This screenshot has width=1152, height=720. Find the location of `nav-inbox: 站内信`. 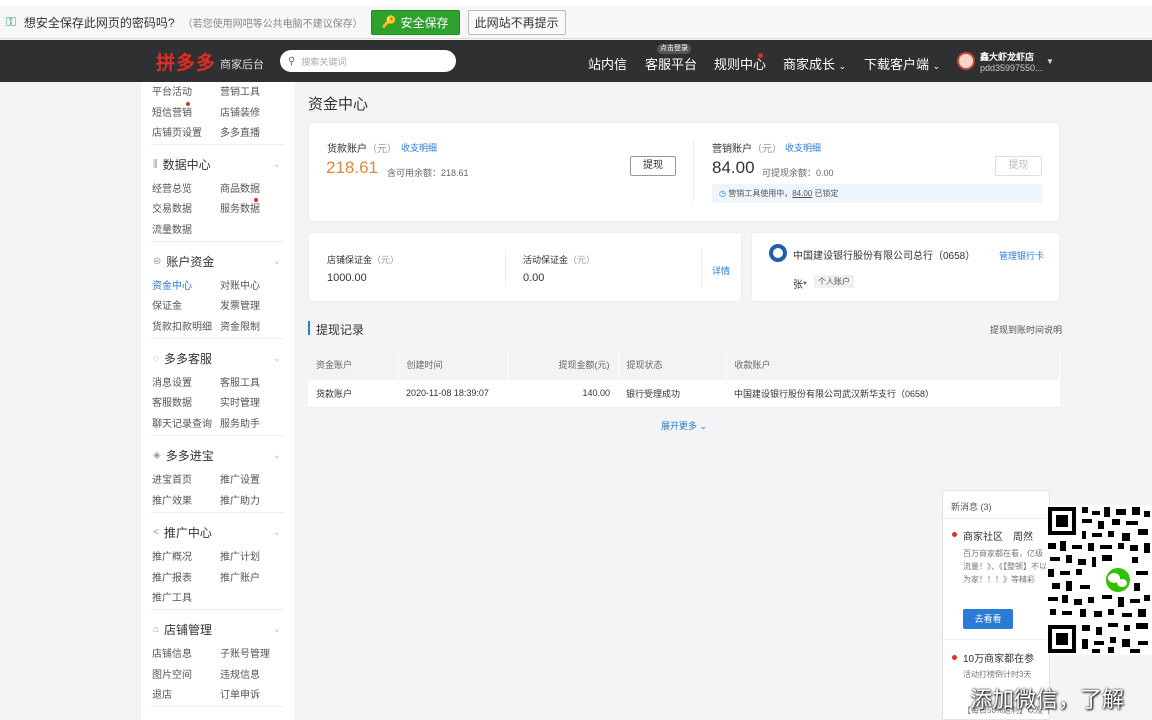

nav-inbox: 站内信 is located at coordinates (607, 63).